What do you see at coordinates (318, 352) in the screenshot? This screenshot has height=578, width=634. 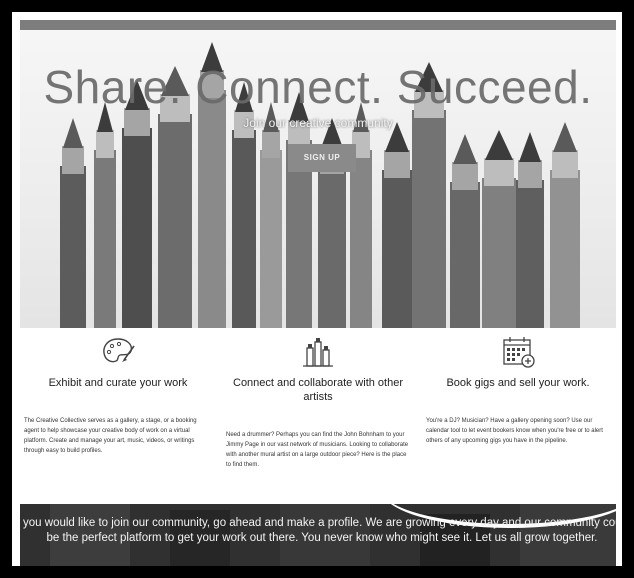 I see `paint-tubes-icon` at bounding box center [318, 352].